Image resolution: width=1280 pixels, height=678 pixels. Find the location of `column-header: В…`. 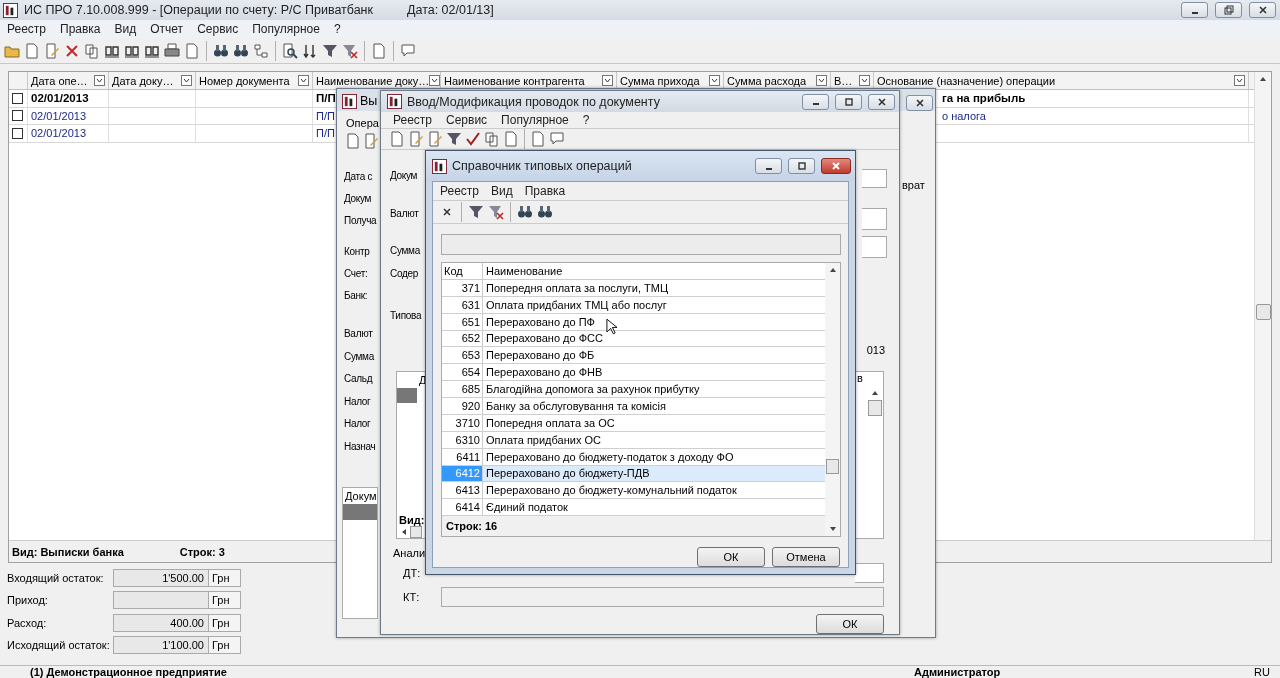

column-header: В… is located at coordinates (843, 80).